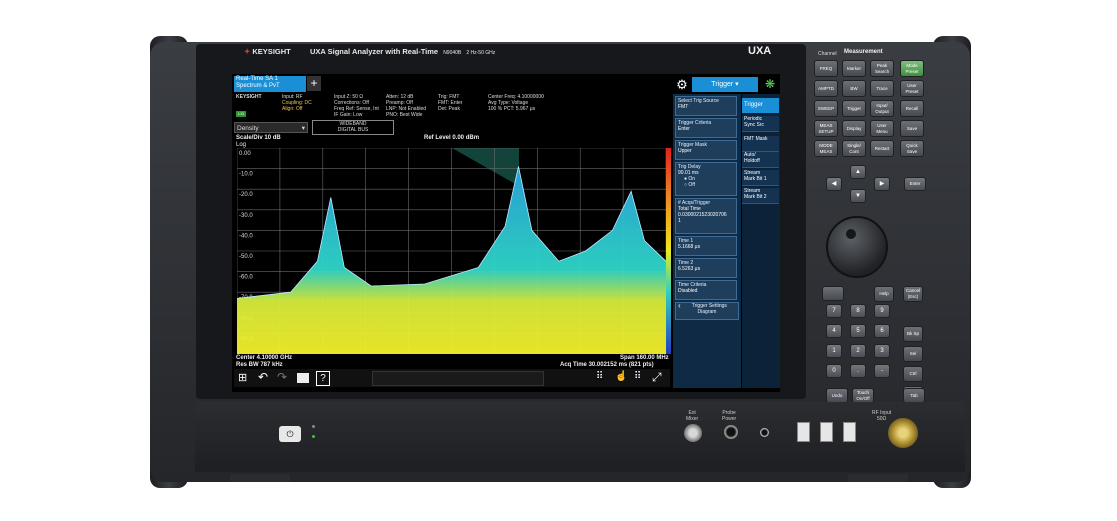 This screenshot has height=521, width=1117. What do you see at coordinates (834, 311) in the screenshot?
I see `numpad-key: 7` at bounding box center [834, 311].